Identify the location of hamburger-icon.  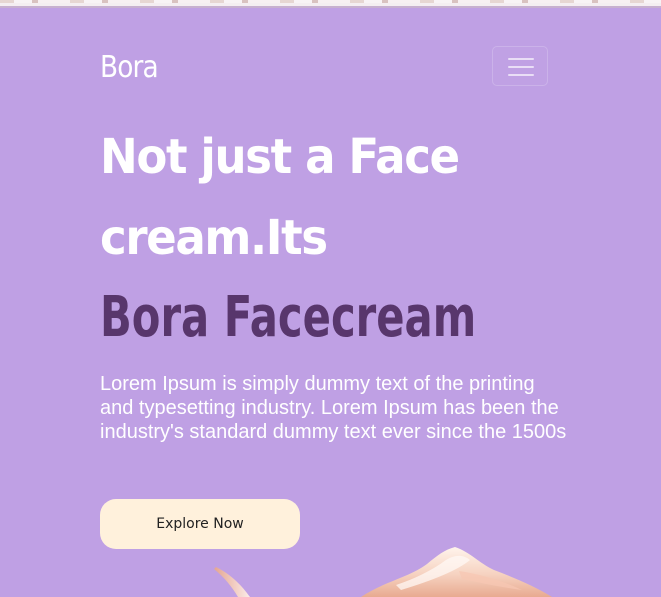
(521, 67).